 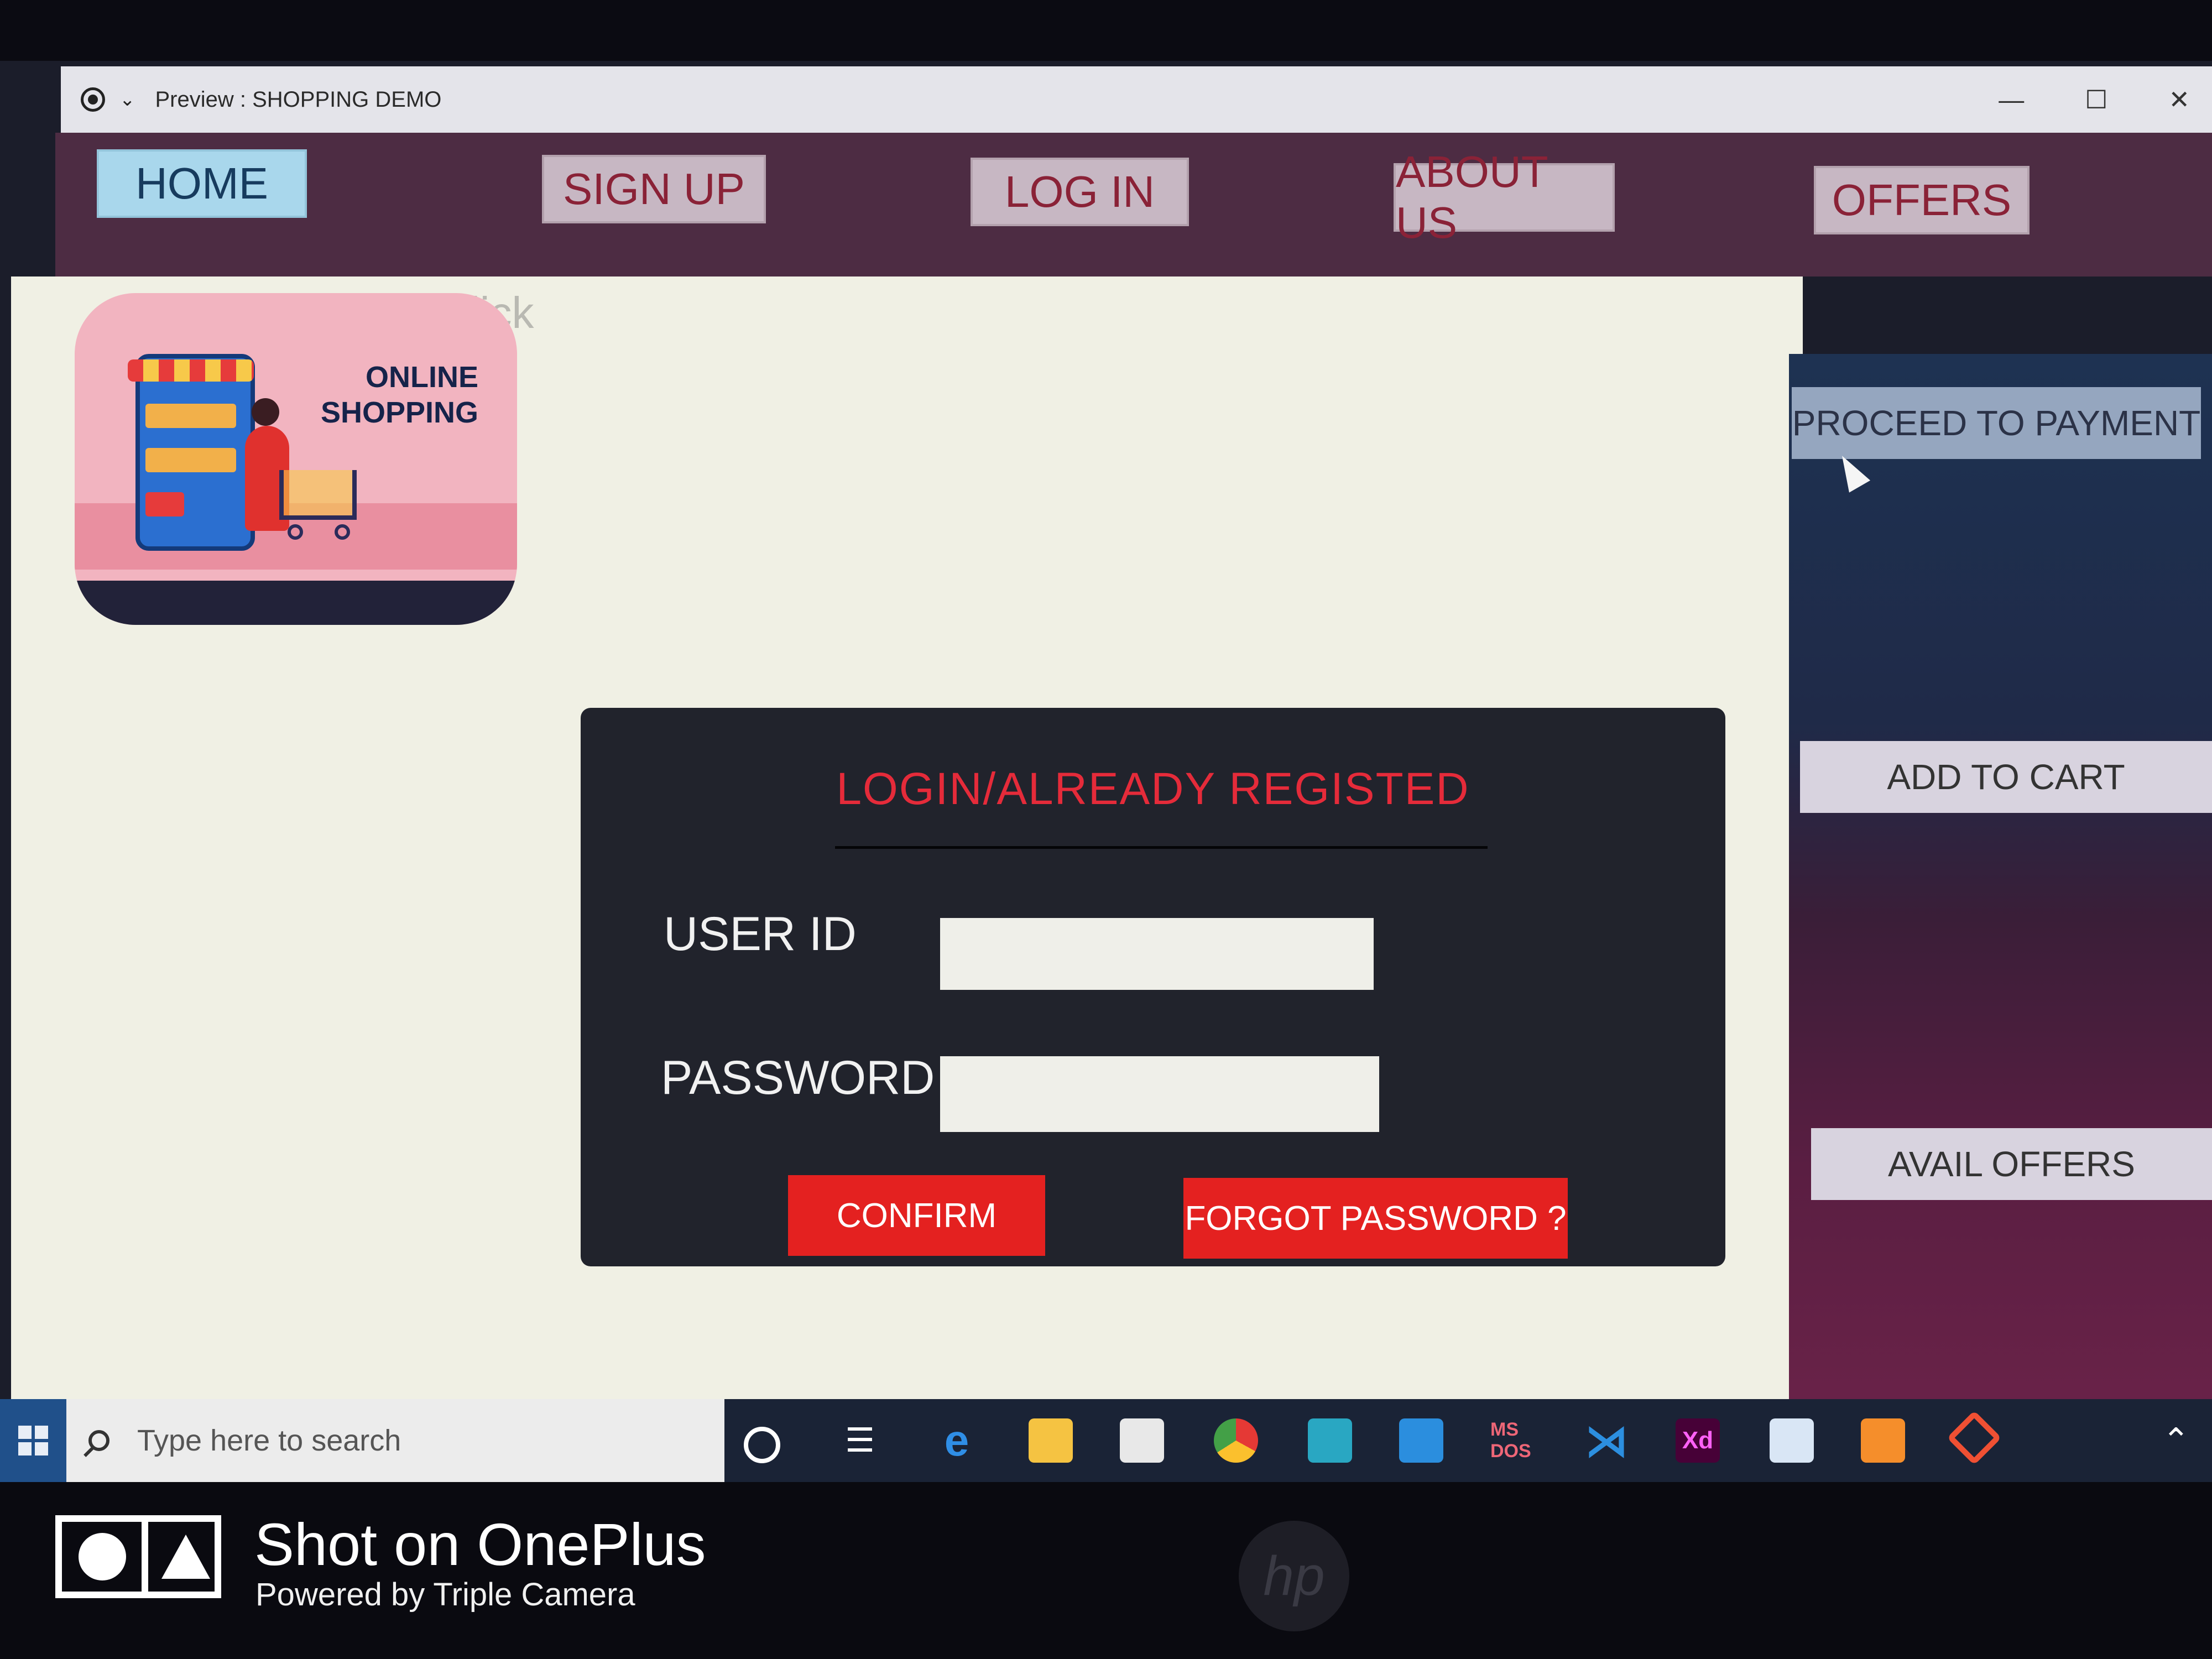 I want to click on logo-text-line: ONLINE, so click(x=422, y=377).